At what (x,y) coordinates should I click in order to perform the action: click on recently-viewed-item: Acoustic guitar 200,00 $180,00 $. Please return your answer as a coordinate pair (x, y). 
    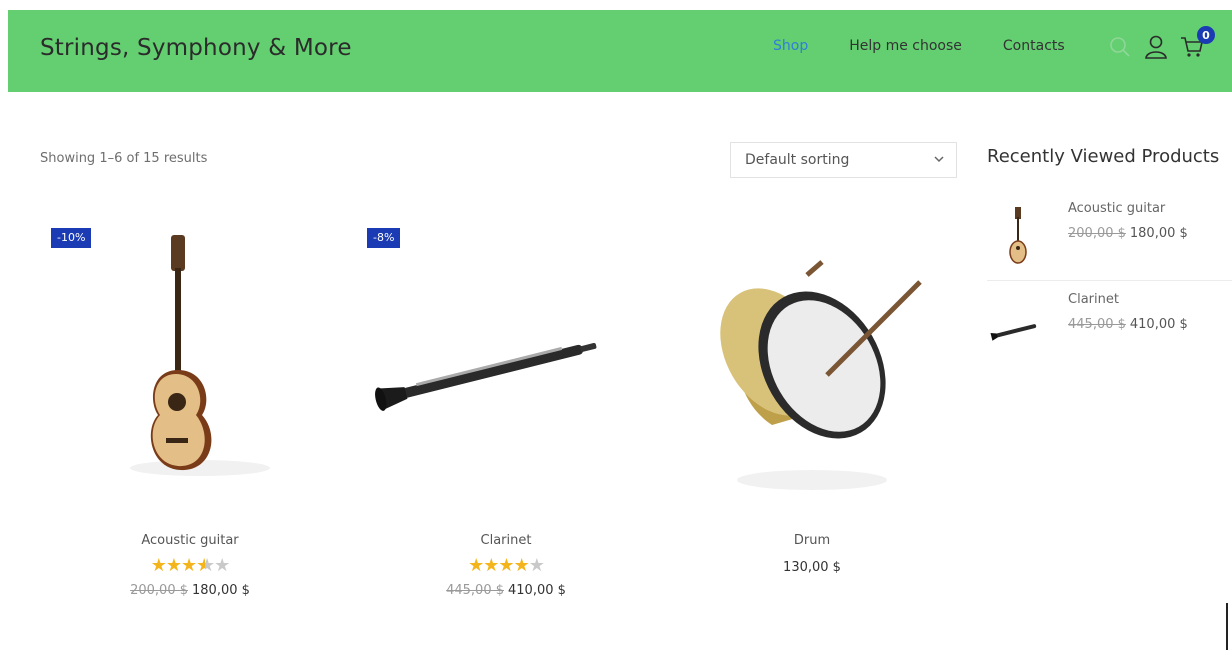
    Looking at the image, I should click on (1109, 241).